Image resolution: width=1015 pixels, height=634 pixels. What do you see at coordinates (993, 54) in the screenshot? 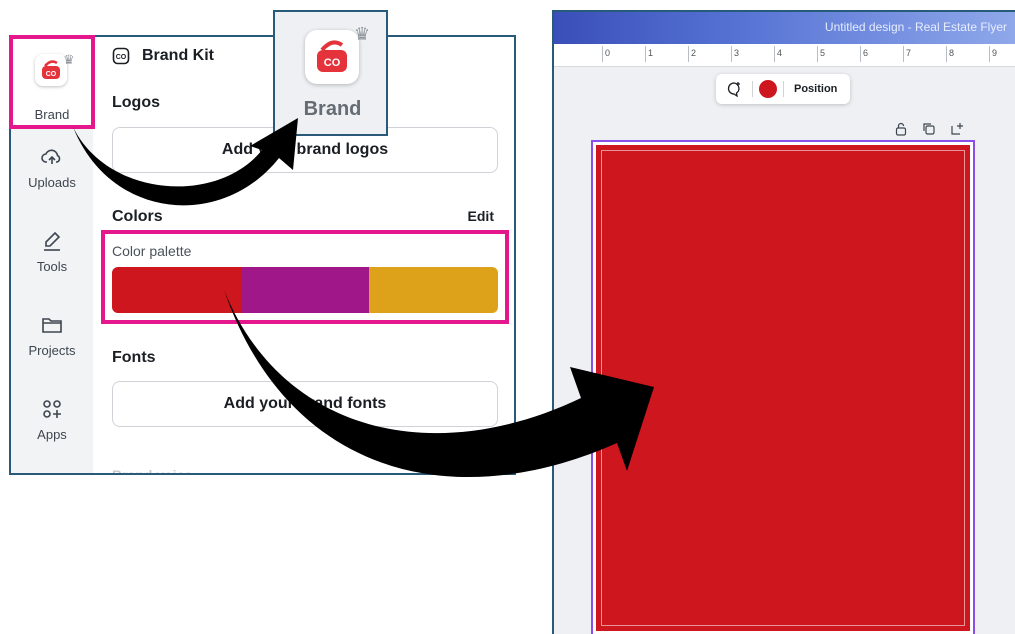
I see `ruler-tick: 9` at bounding box center [993, 54].